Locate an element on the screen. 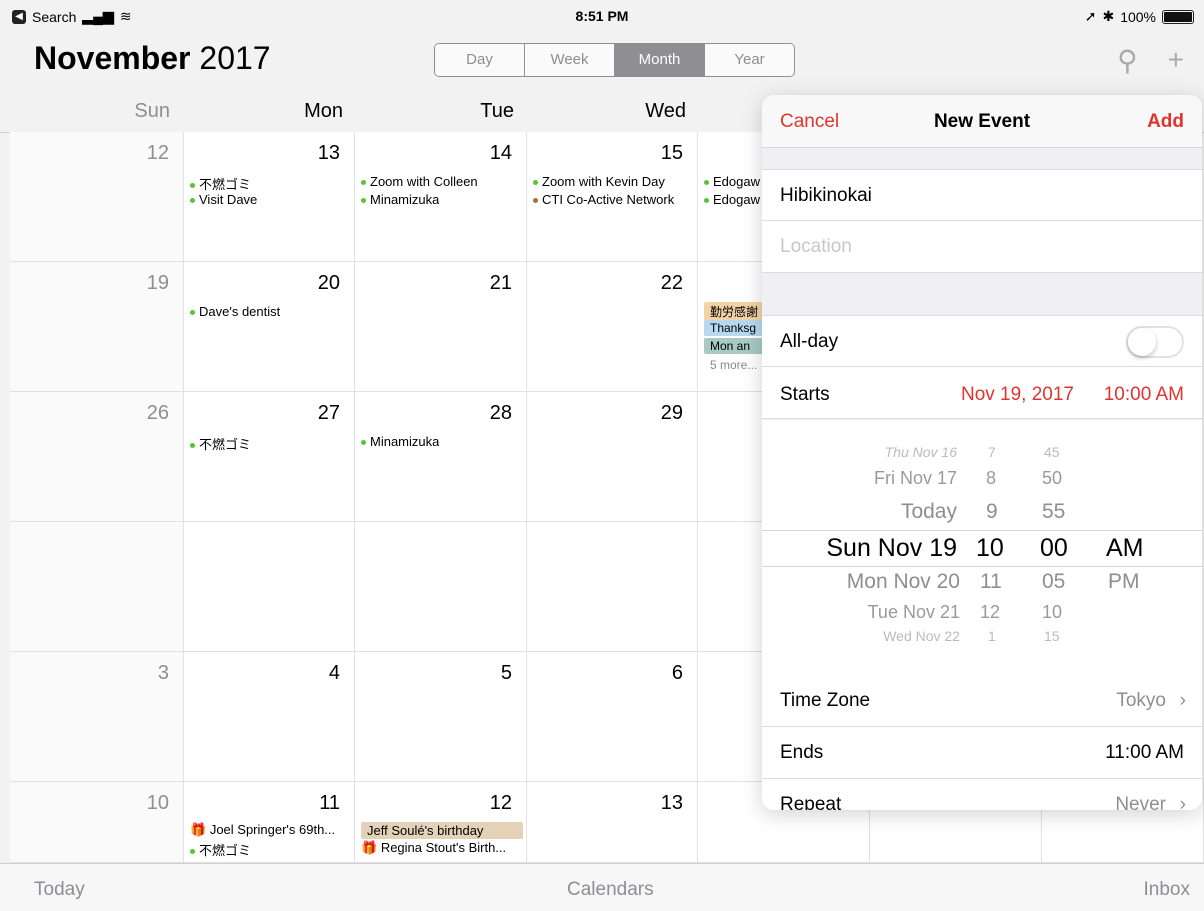 The image size is (1204, 911). day-number: 22 is located at coordinates (671, 283).